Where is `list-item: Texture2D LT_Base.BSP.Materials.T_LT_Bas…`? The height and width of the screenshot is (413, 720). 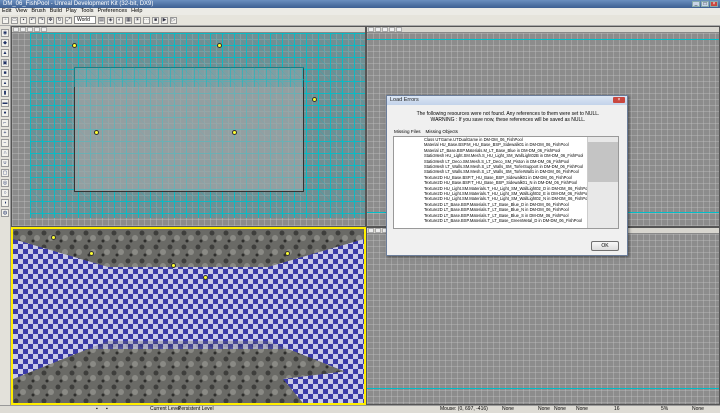 list-item: Texture2D LT_Base.BSP.Materials.T_LT_Bas… is located at coordinates (503, 221).